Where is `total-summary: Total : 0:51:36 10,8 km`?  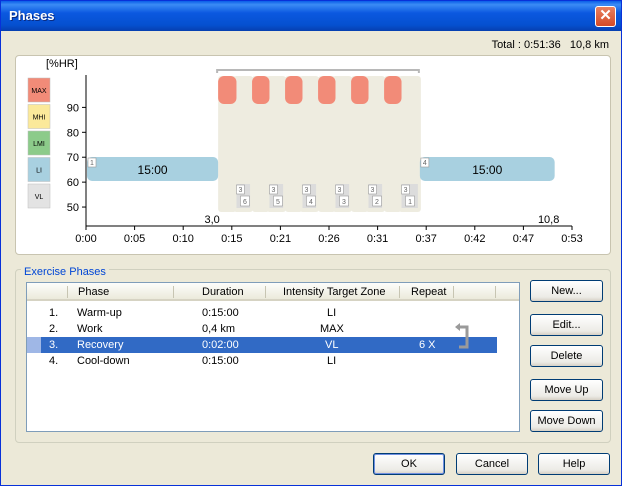 total-summary: Total : 0:51:36 10,8 km is located at coordinates (550, 45).